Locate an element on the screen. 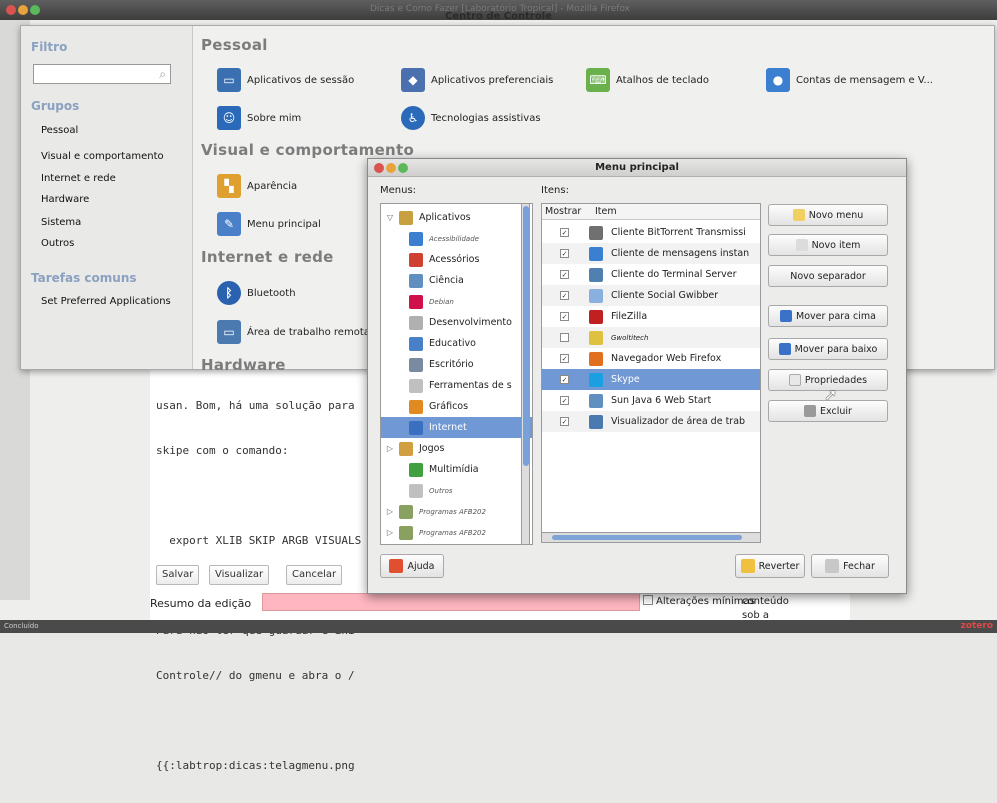 This screenshot has height=803, width=997. group-item: Hardware is located at coordinates (65, 199).